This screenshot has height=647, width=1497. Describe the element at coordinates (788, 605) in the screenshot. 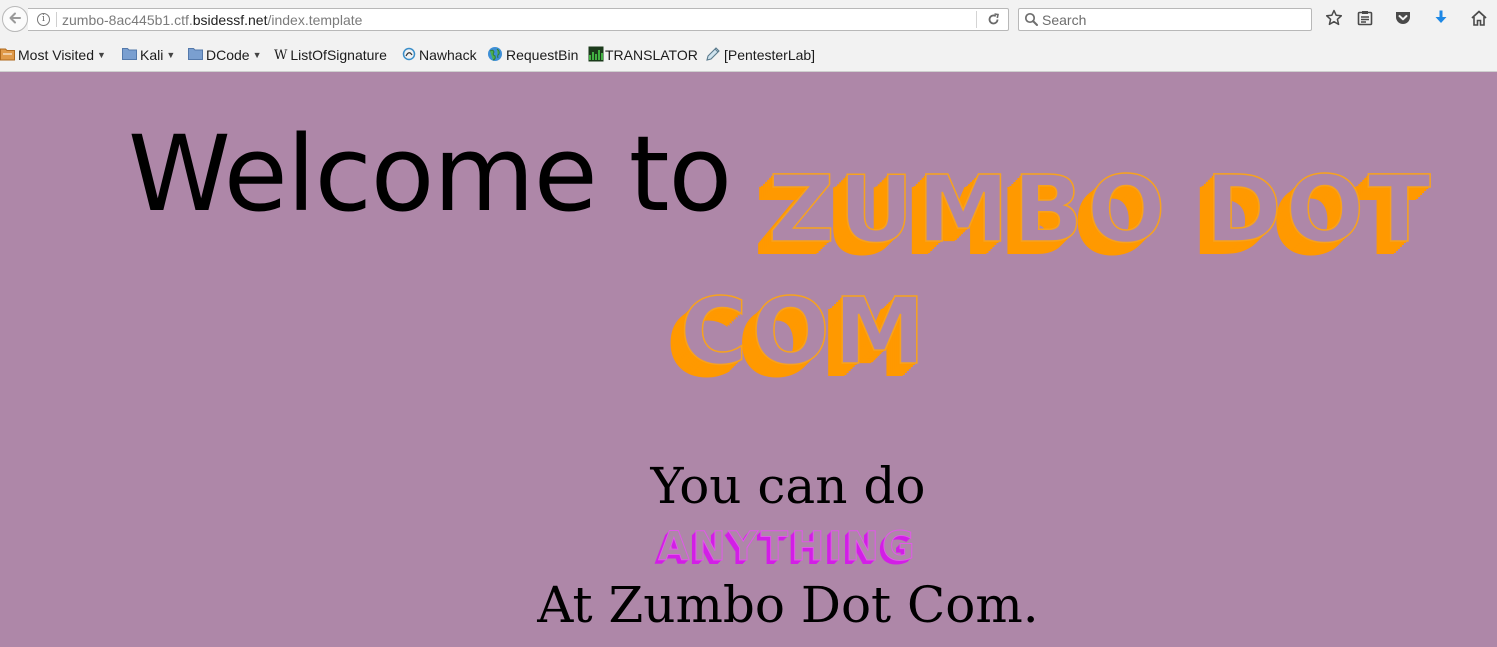

I see `tagline-at-zumbo: At Zumbo Dot Com.` at that location.